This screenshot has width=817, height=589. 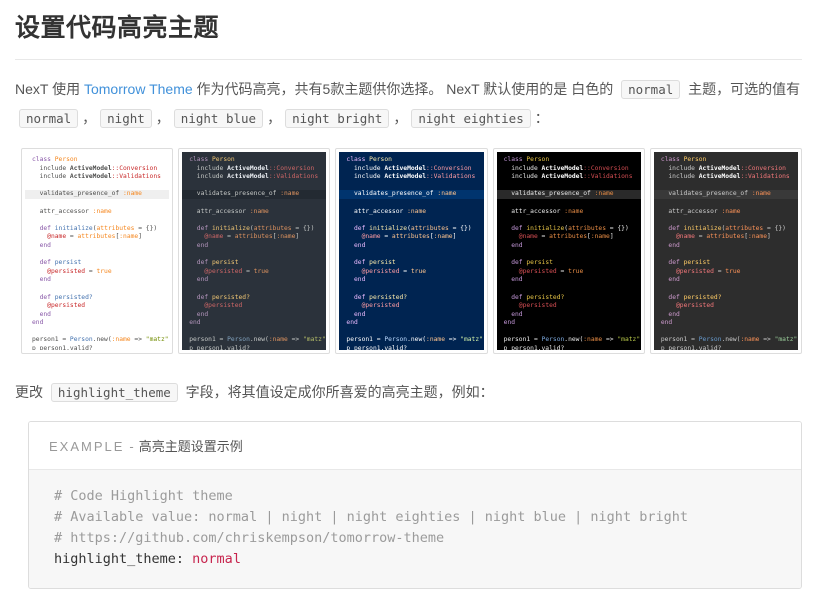 I want to click on tomorrow-theme-link: Tomorrow Theme, so click(x=138, y=89).